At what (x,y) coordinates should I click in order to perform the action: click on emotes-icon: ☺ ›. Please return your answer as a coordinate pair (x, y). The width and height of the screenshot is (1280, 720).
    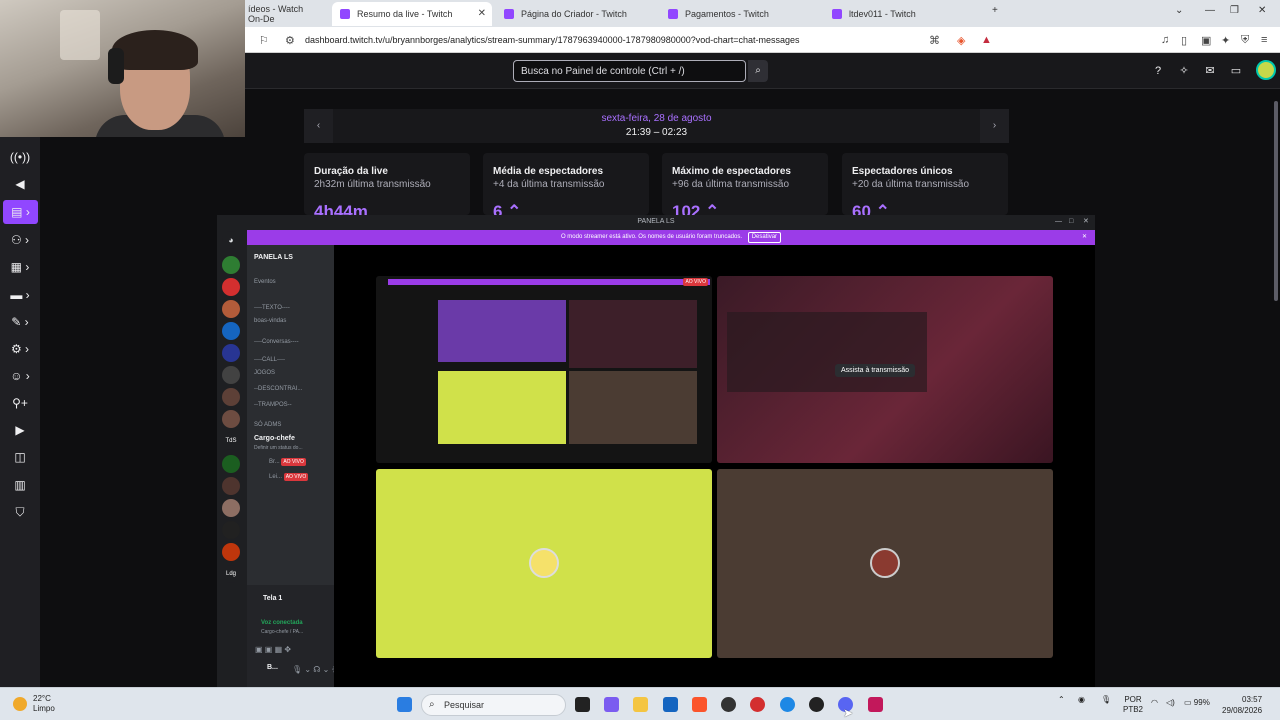
    Looking at the image, I should click on (20, 376).